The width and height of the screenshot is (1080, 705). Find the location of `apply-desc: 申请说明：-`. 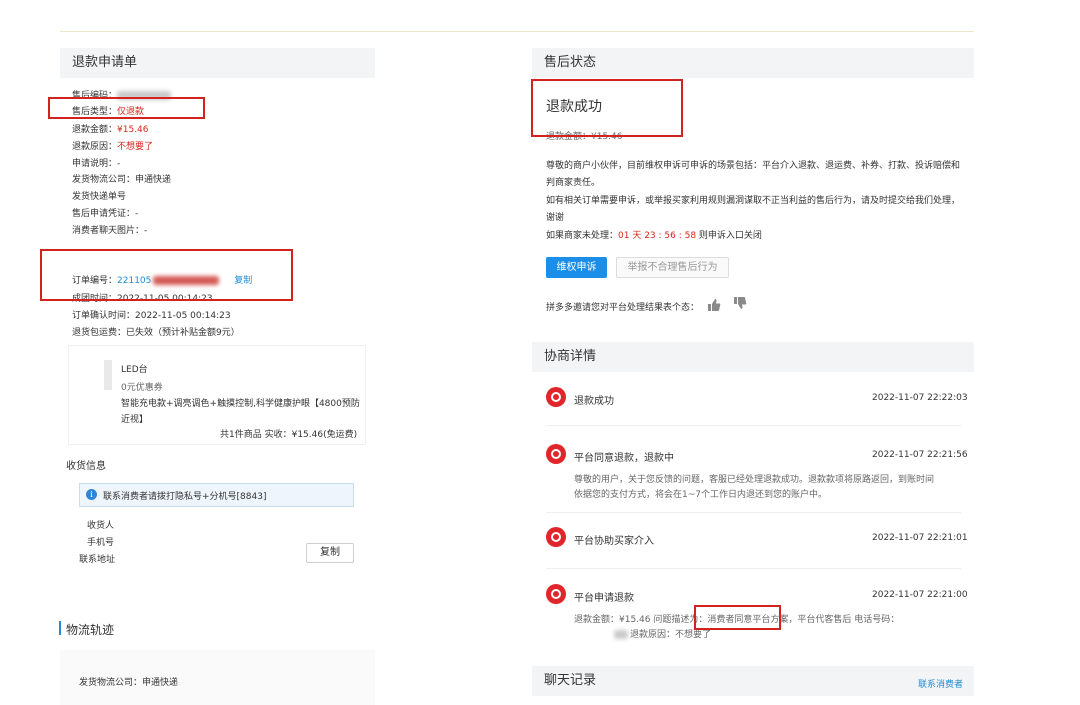

apply-desc: 申请说明：- is located at coordinates (96, 164).